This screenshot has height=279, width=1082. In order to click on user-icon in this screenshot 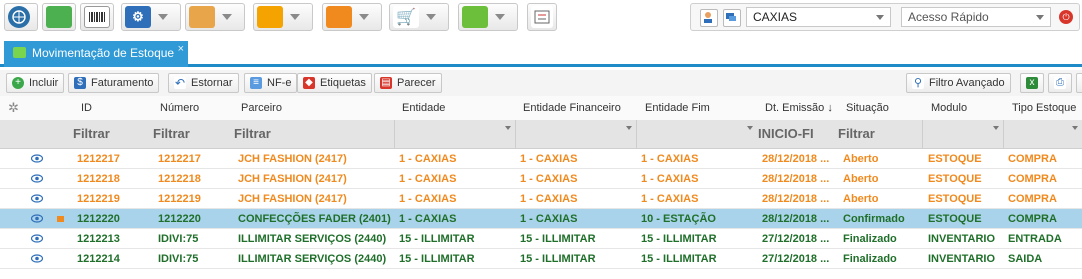, I will do `click(709, 18)`.